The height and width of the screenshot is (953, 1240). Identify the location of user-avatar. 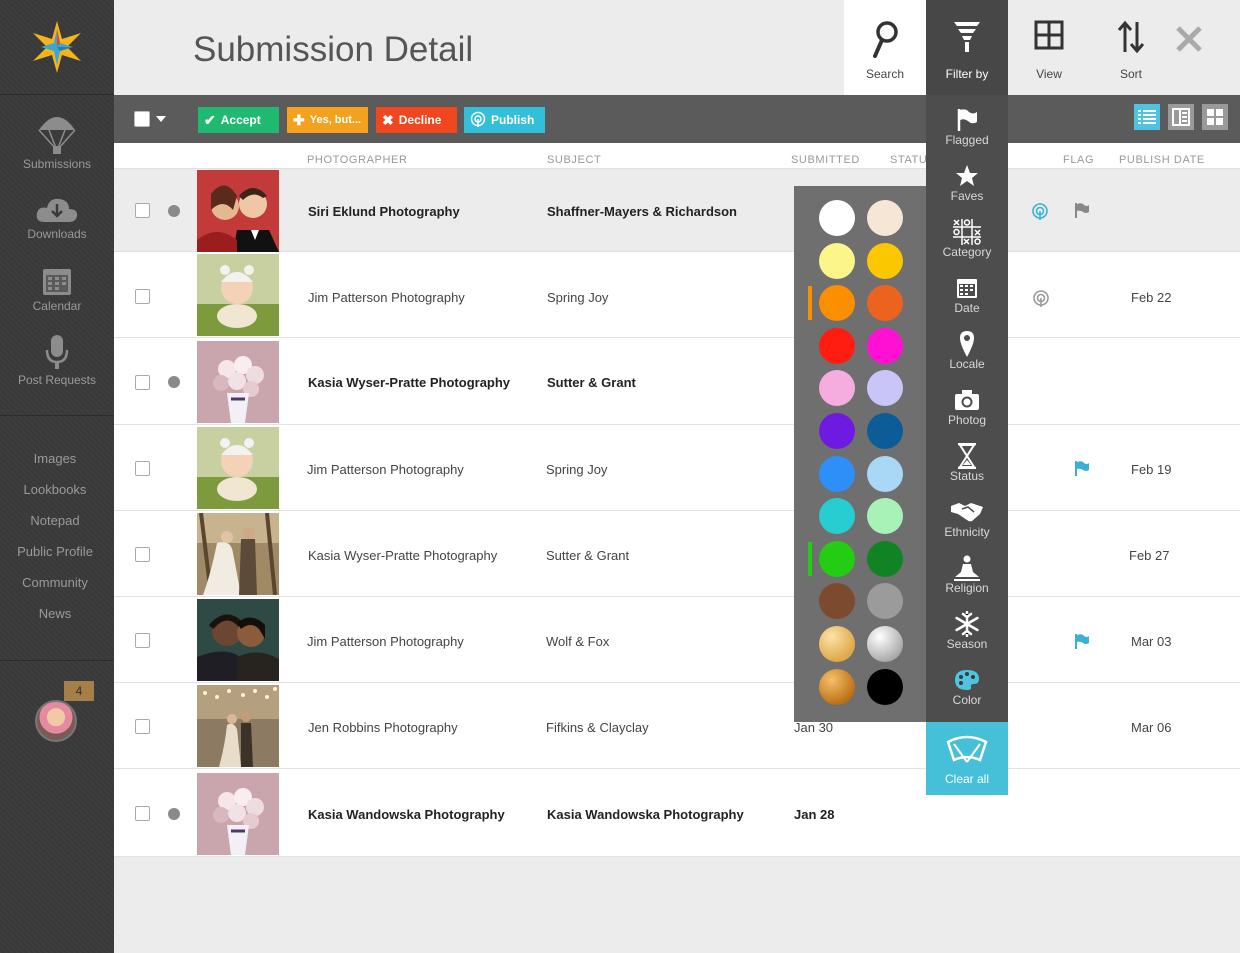
(56, 721).